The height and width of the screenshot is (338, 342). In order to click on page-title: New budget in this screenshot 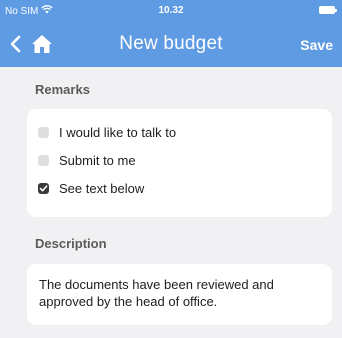, I will do `click(171, 43)`.